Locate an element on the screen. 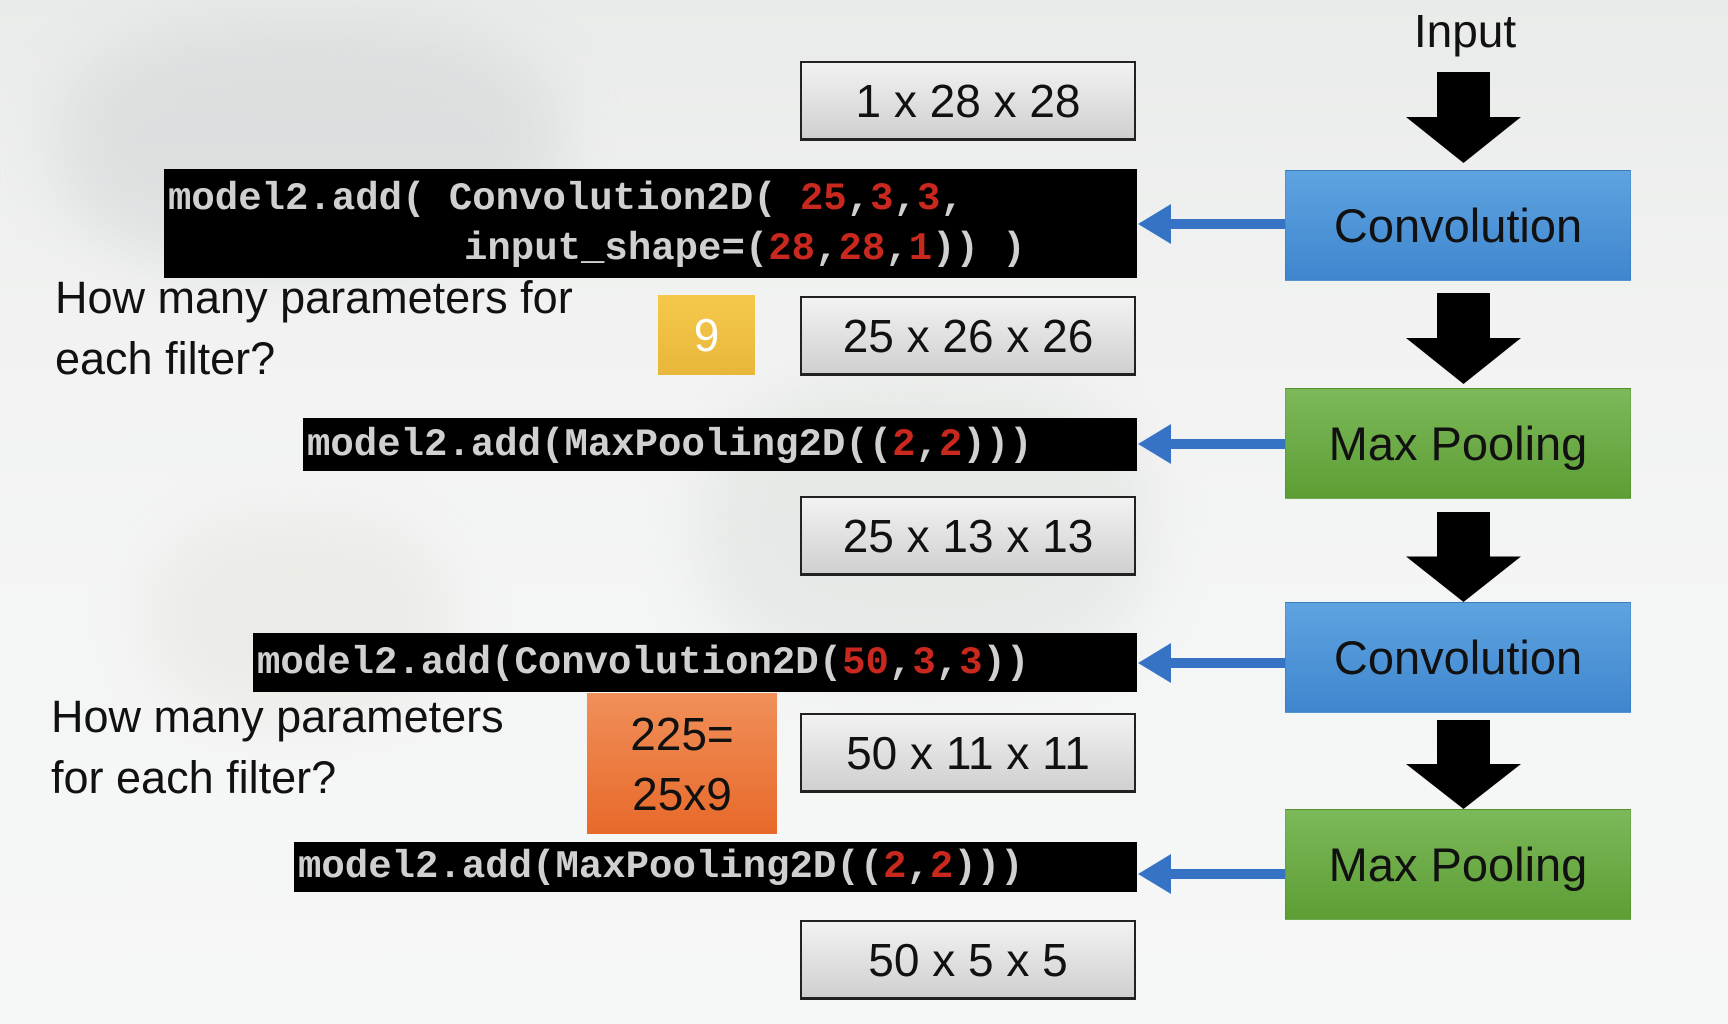 Image resolution: width=1728 pixels, height=1024 pixels. answer-box-2: 225= 25x9 is located at coordinates (682, 763).